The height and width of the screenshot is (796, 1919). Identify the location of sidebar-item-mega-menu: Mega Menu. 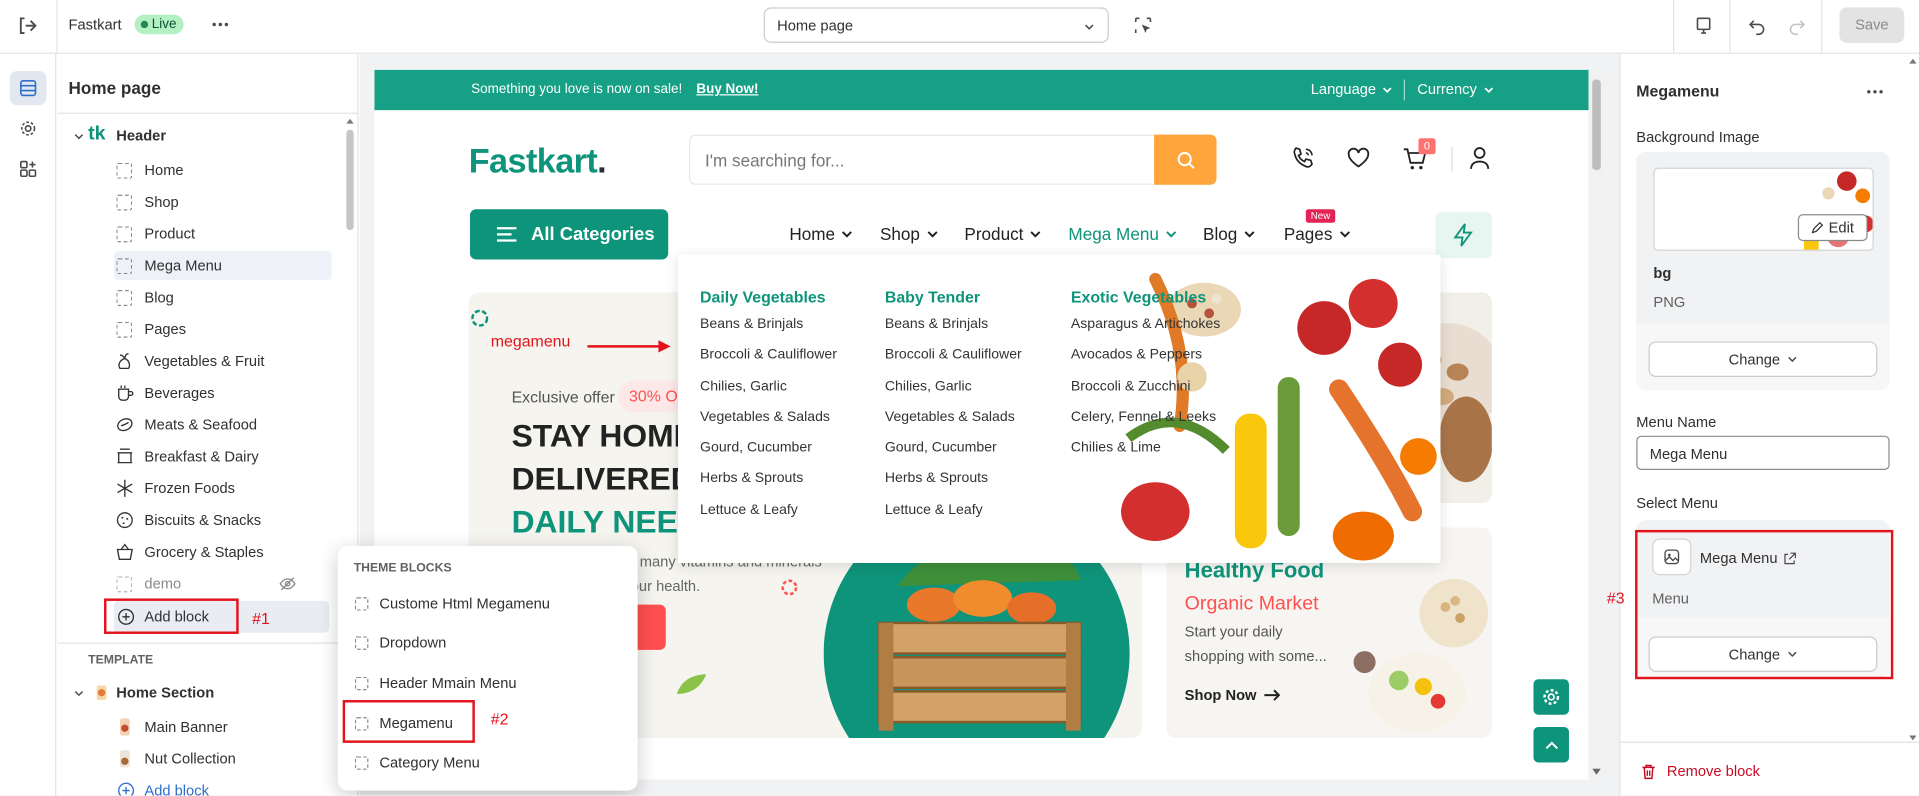
(222, 265).